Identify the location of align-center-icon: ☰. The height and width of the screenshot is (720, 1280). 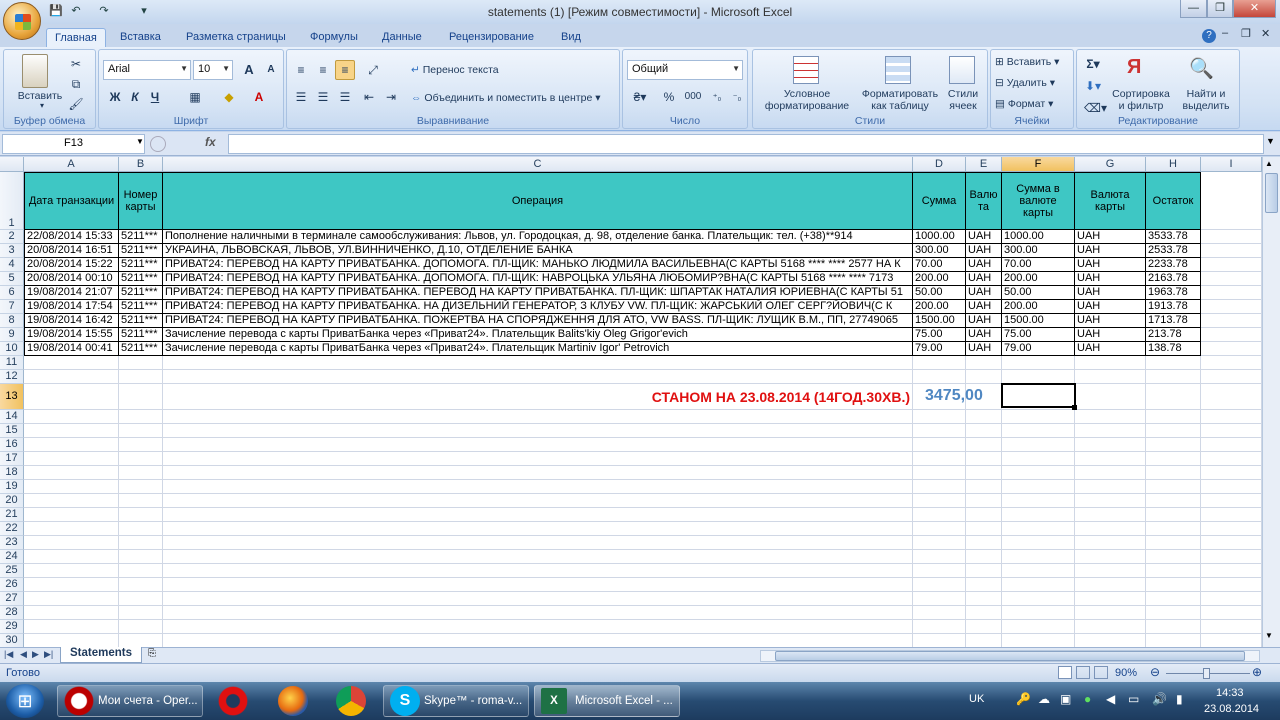
(323, 97).